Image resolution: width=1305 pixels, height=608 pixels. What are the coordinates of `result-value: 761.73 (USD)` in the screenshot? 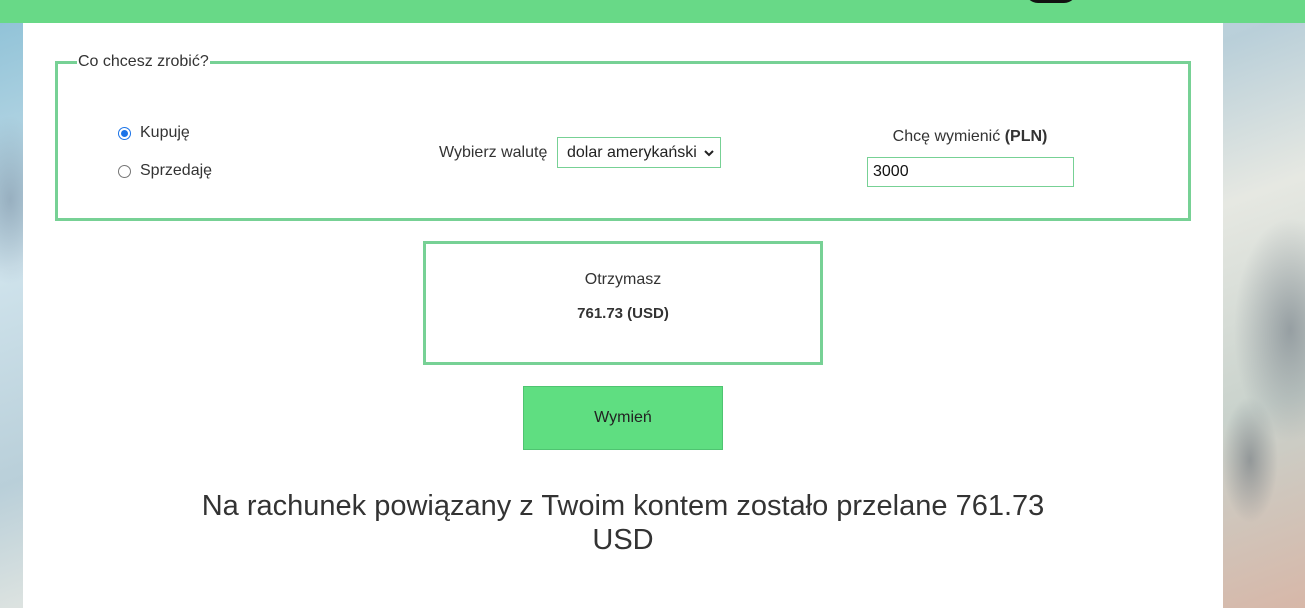 It's located at (623, 313).